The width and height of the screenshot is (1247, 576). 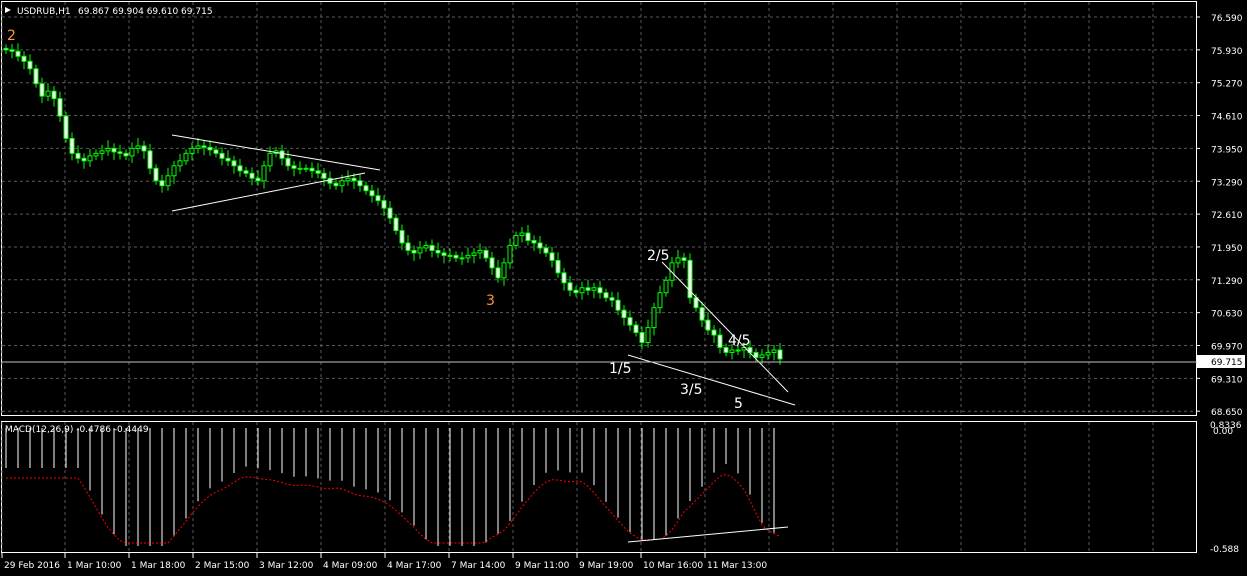 I want to click on macd-axis-bottom: -0.588, so click(x=1224, y=550).